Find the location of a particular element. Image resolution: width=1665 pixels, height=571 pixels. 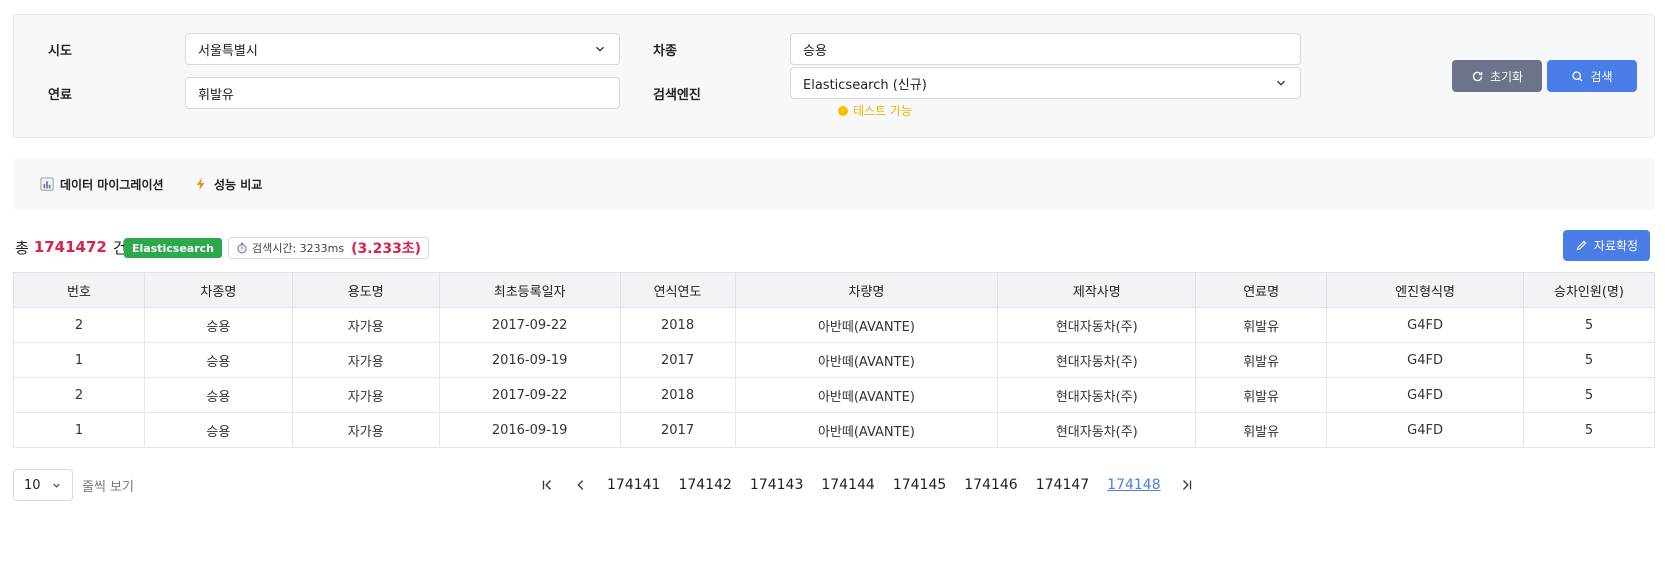

header-engine-type: 엔진형식명 is located at coordinates (1425, 290).